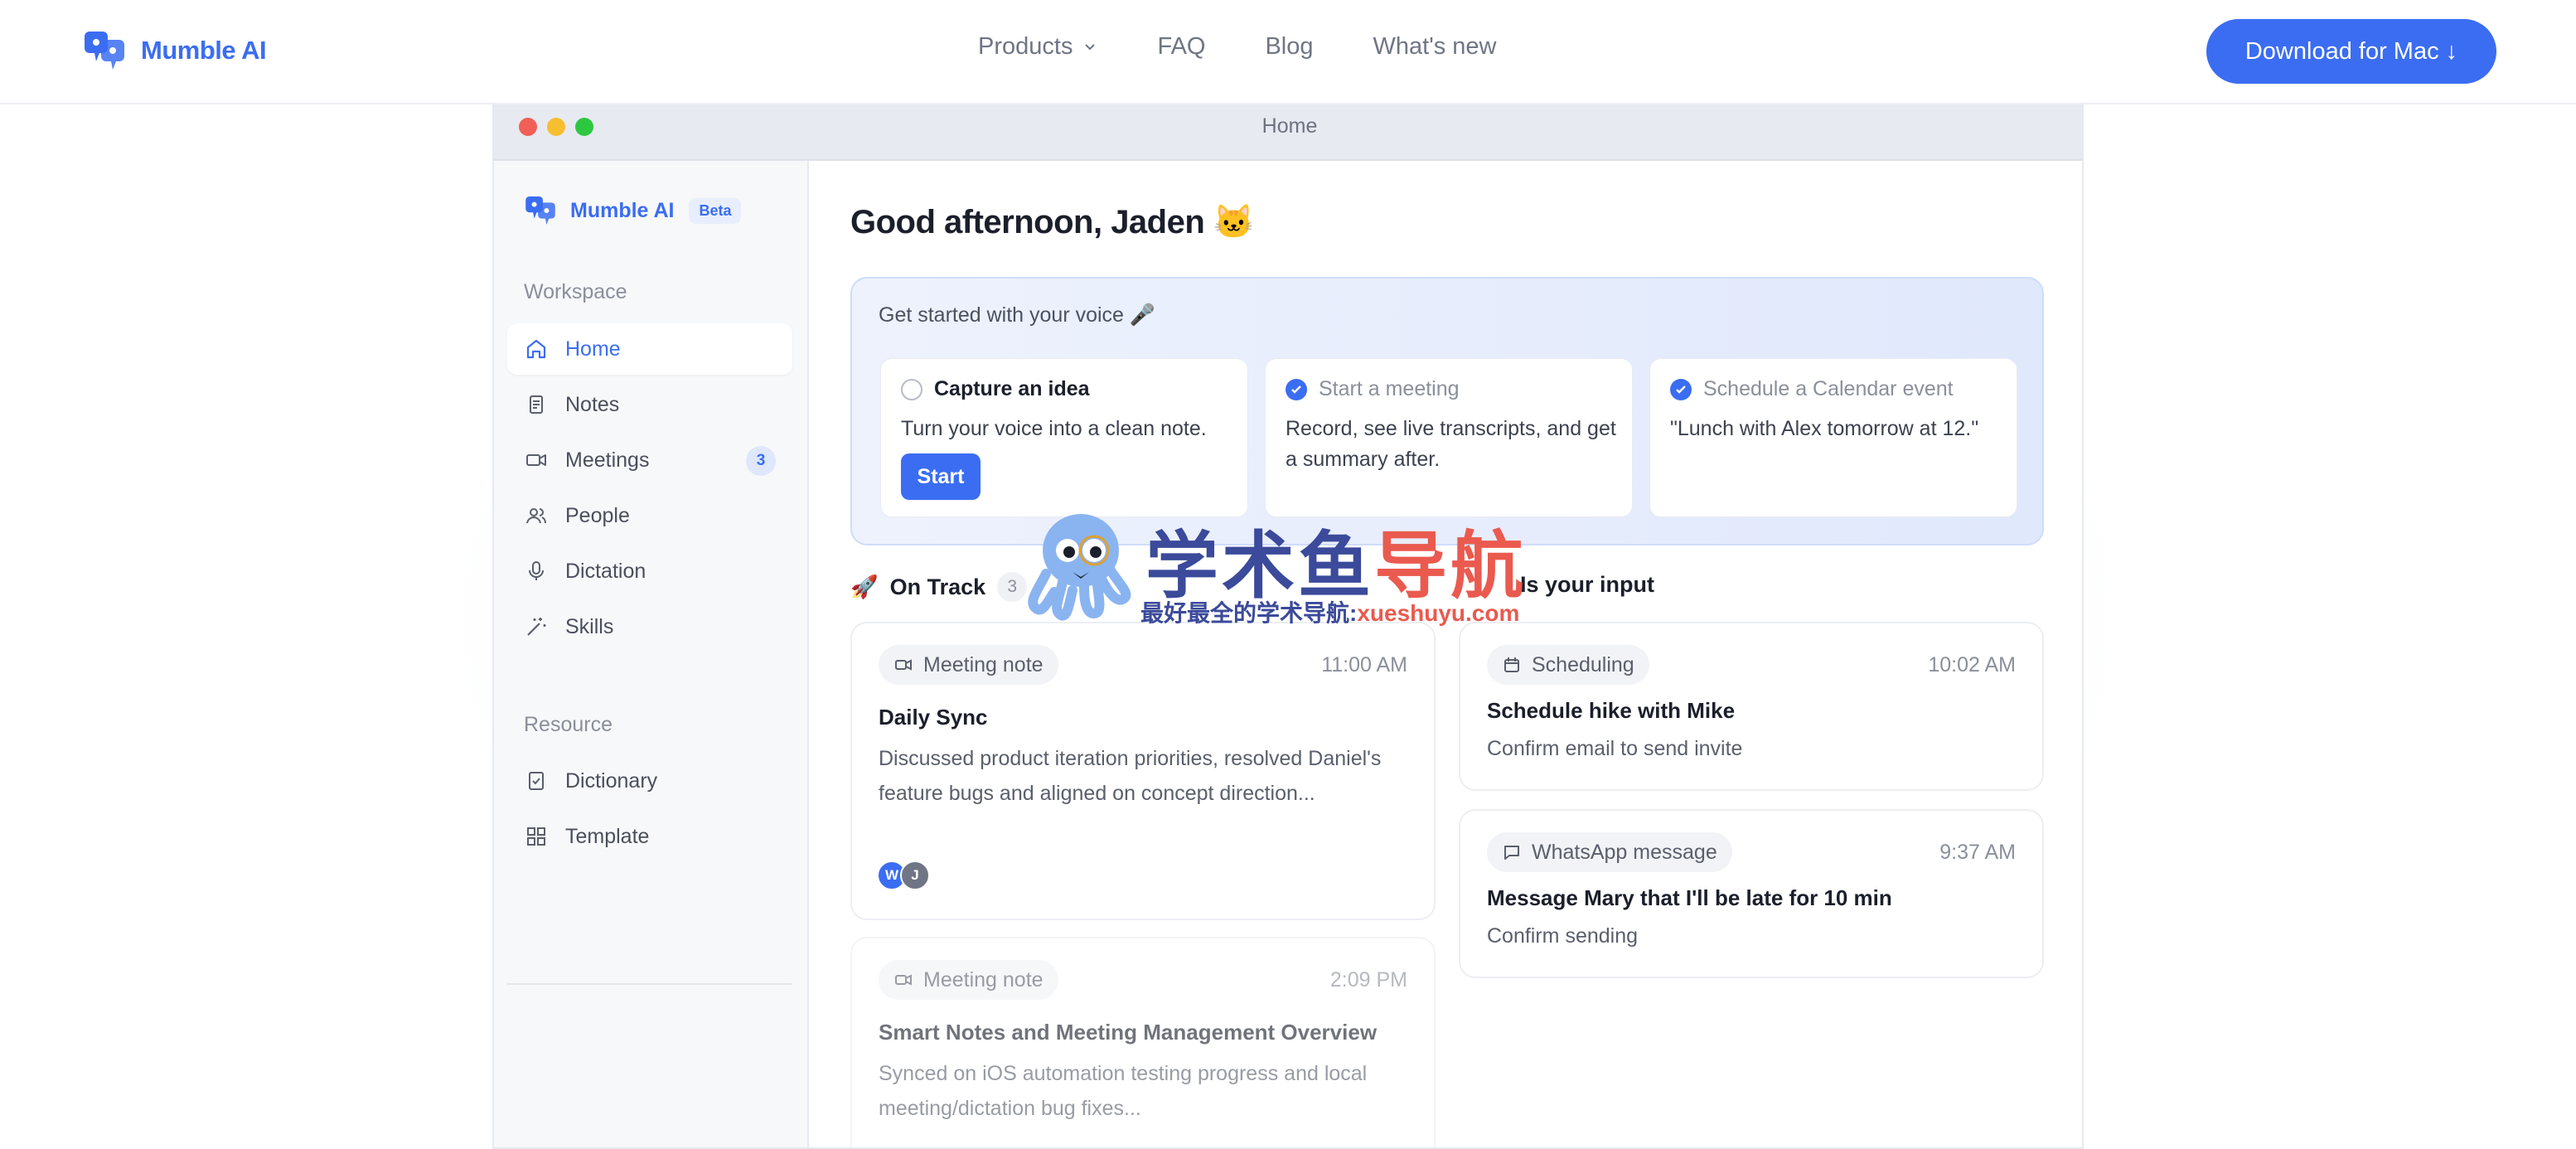 This screenshot has width=2576, height=1149. Describe the element at coordinates (761, 461) in the screenshot. I see `meetings-count-badge: 3` at that location.